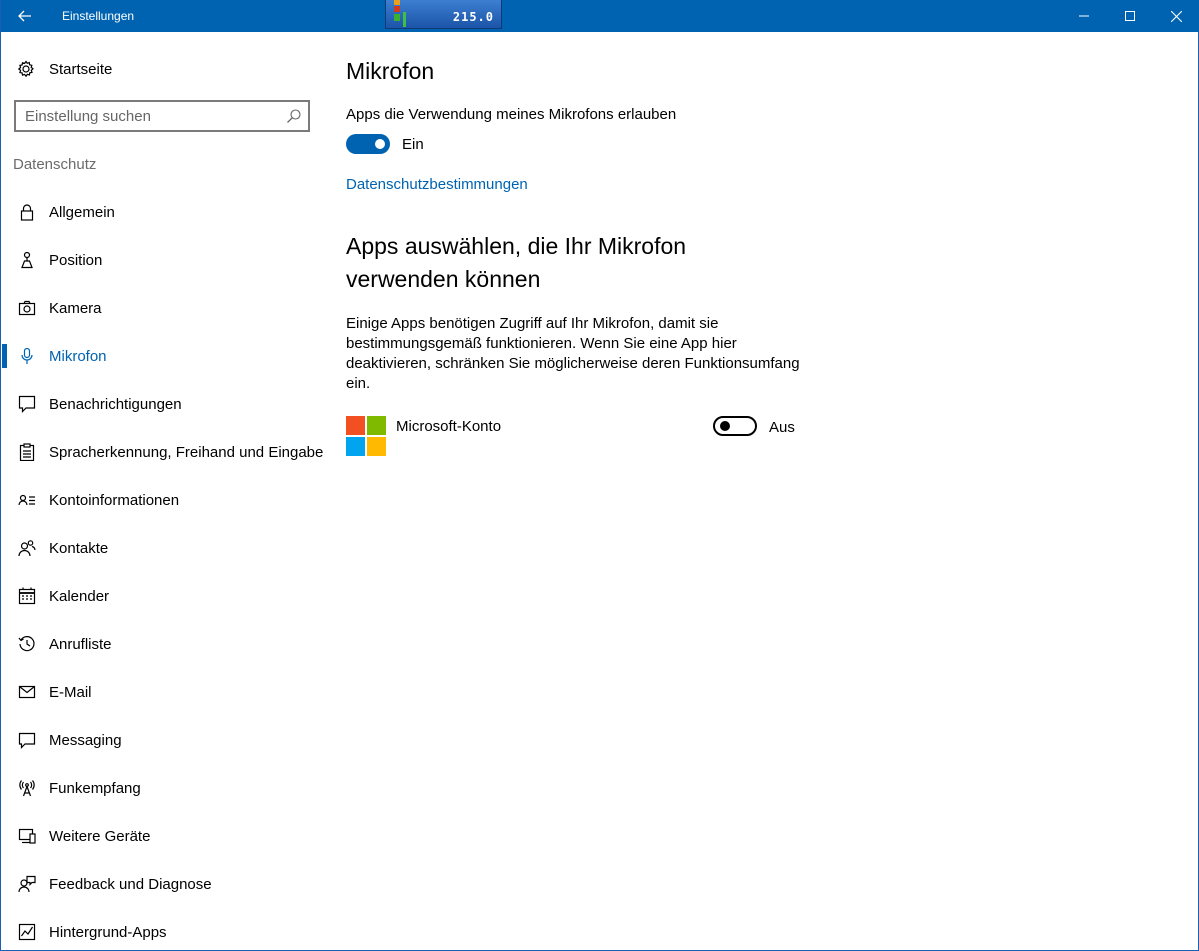 The width and height of the screenshot is (1199, 951). Describe the element at coordinates (80, 644) in the screenshot. I see `sidebar-item-label: Anrufliste` at that location.